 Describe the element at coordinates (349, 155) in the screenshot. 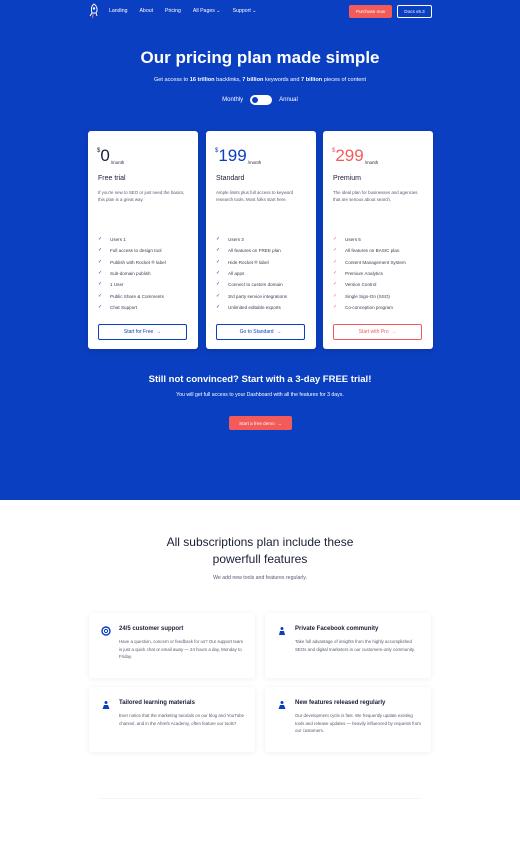

I see `plan-amount: 299` at that location.